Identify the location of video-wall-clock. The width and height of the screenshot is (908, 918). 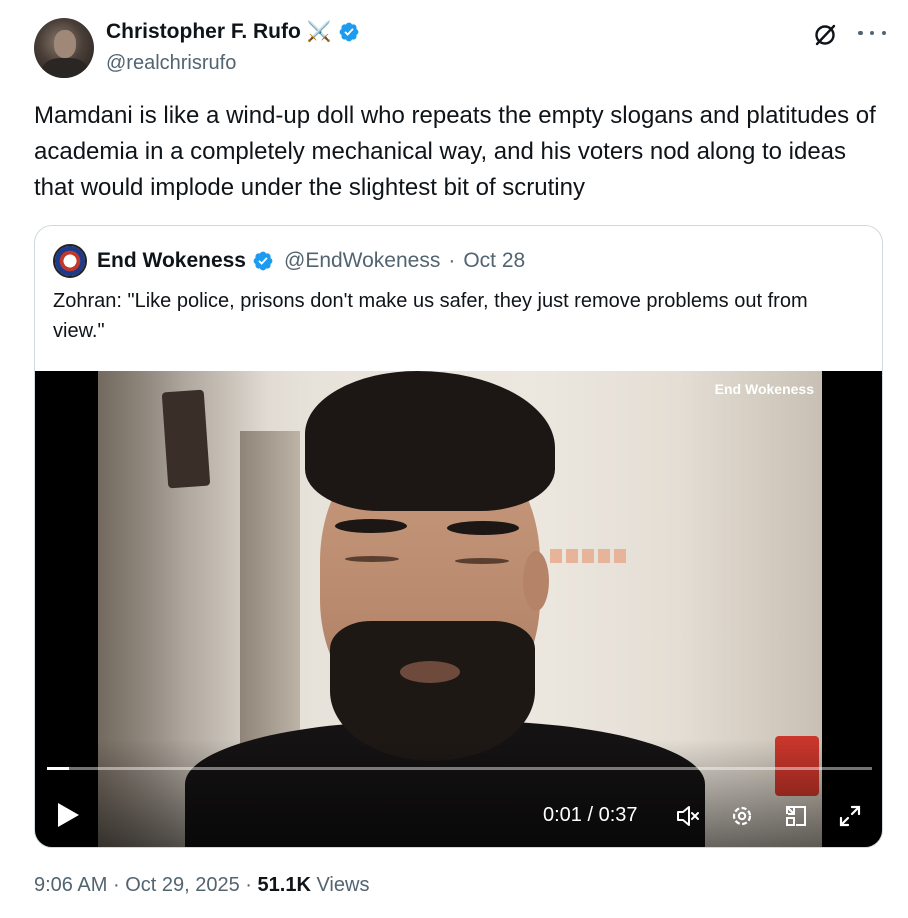
(186, 439).